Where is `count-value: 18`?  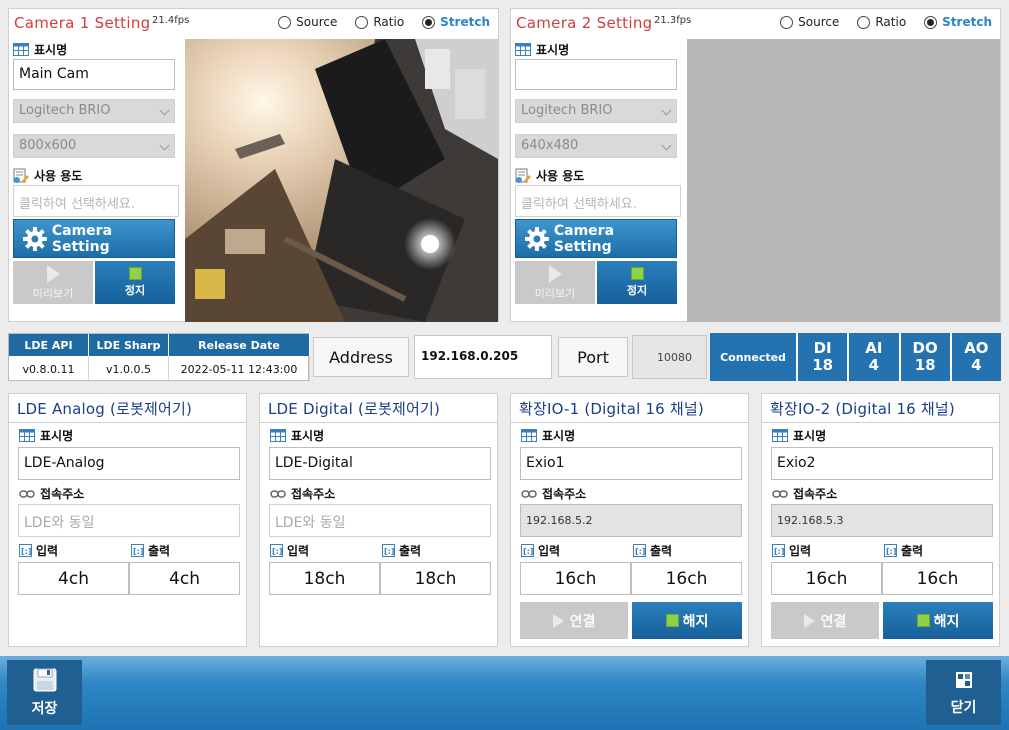 count-value: 18 is located at coordinates (823, 365).